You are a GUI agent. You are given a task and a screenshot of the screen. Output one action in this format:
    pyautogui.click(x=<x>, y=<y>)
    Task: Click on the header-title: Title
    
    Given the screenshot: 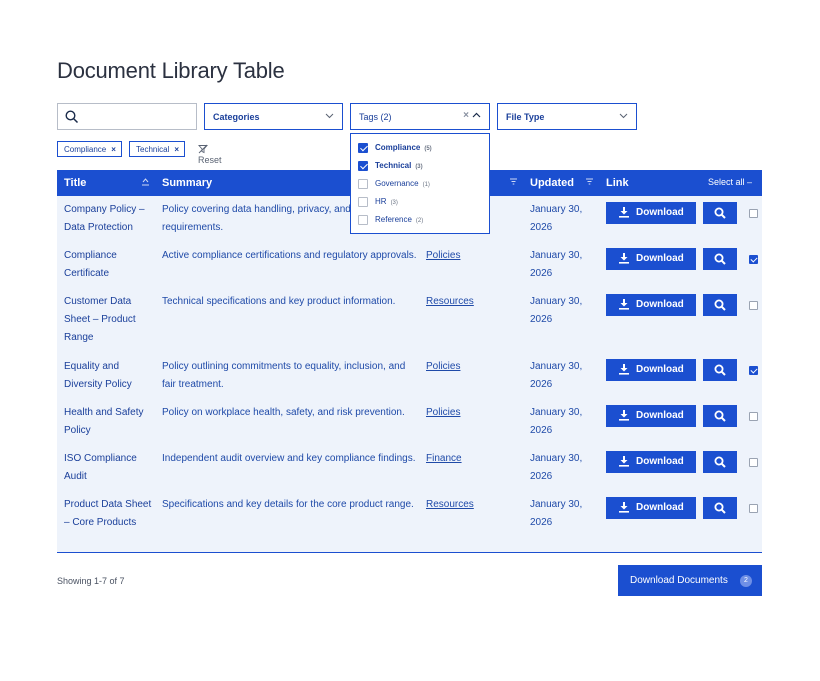 What is the action you would take?
    pyautogui.click(x=75, y=183)
    